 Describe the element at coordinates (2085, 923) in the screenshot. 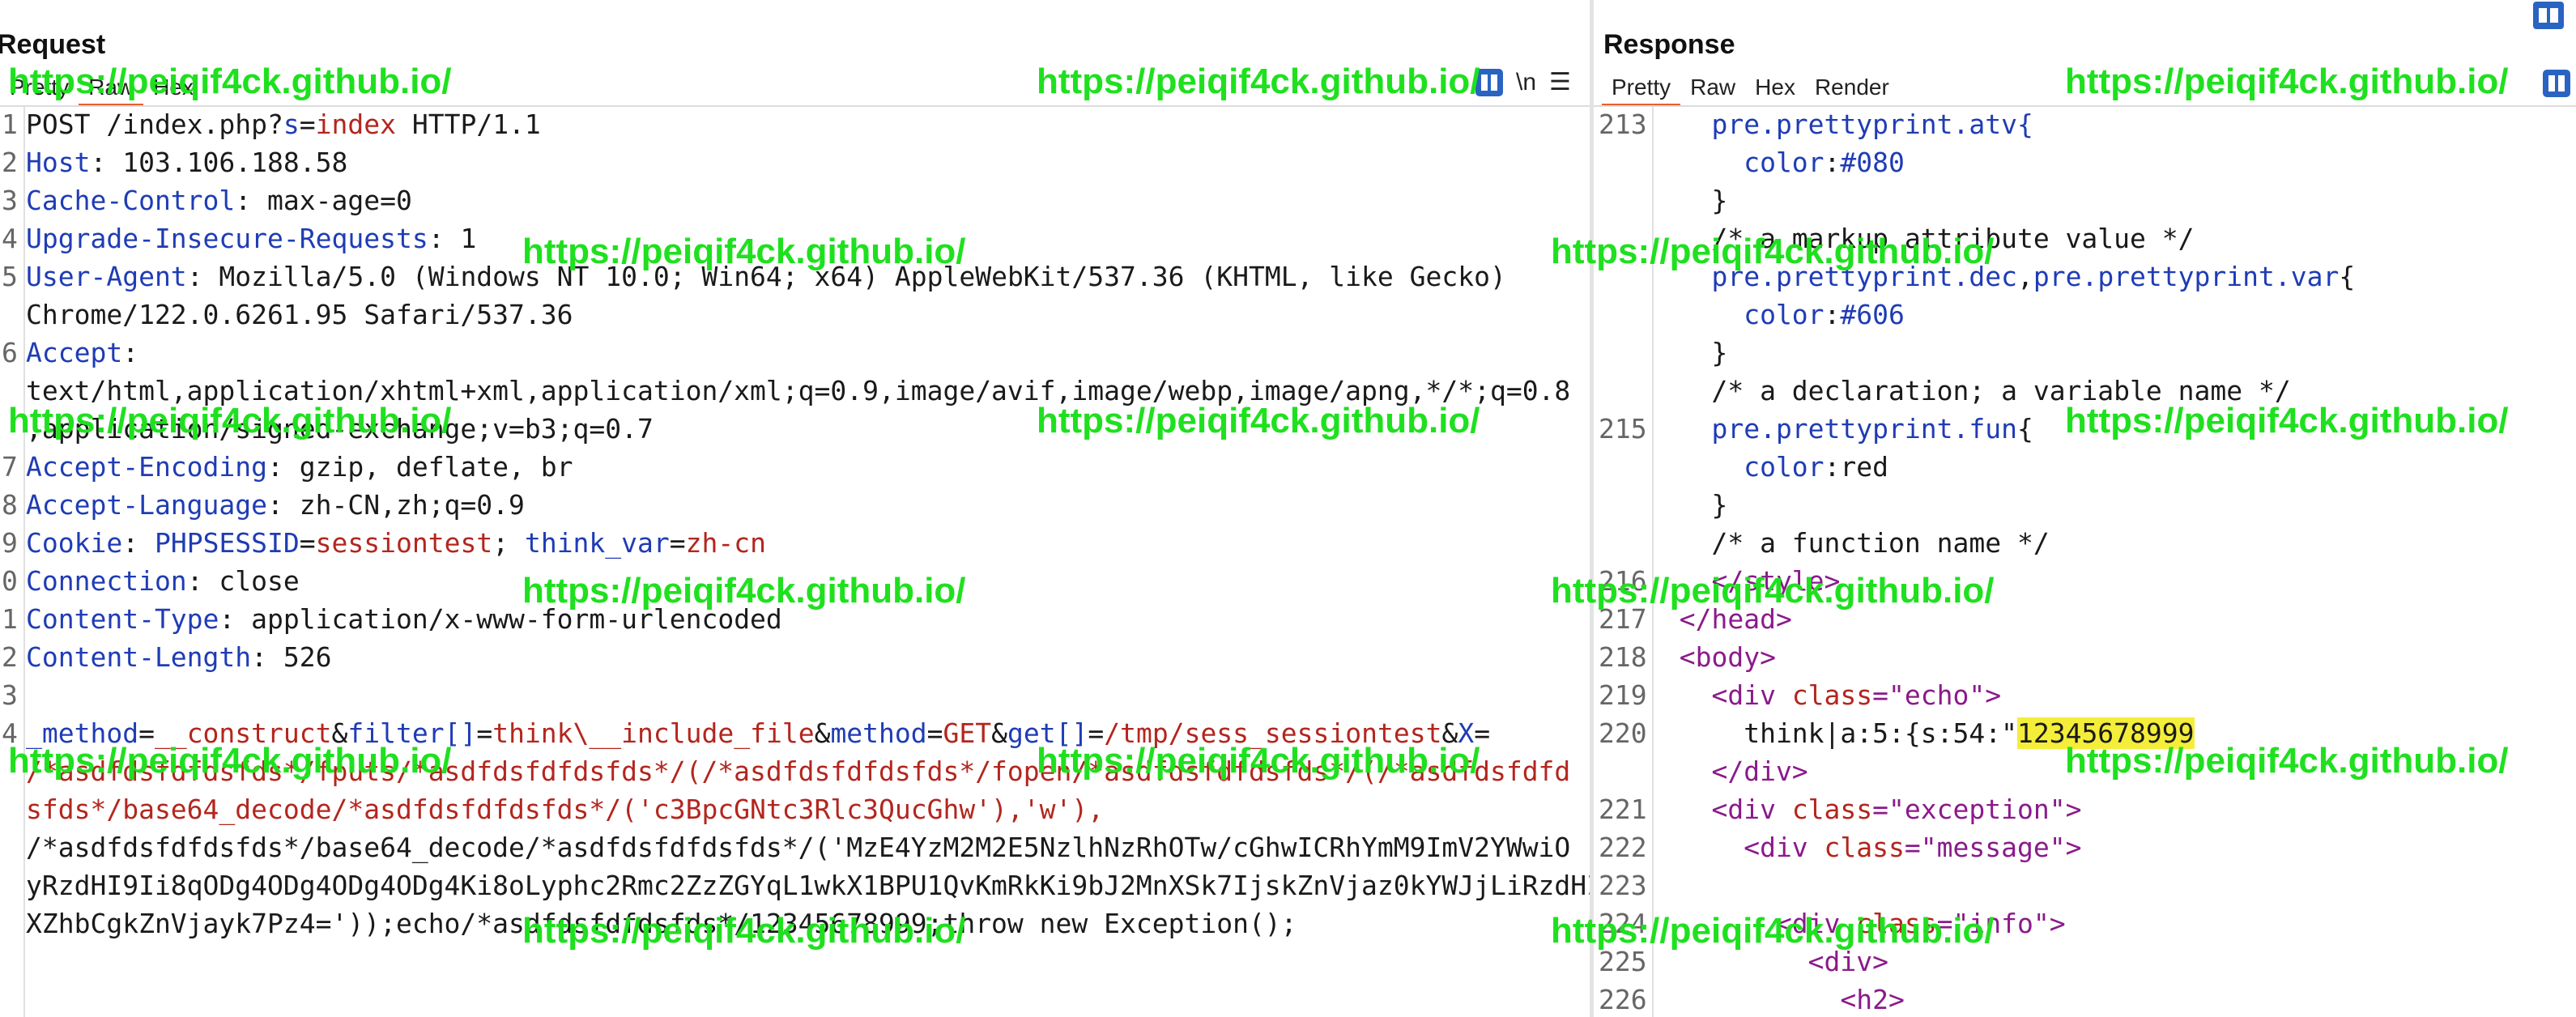

I see `response-line: 224 <div class="info">` at that location.